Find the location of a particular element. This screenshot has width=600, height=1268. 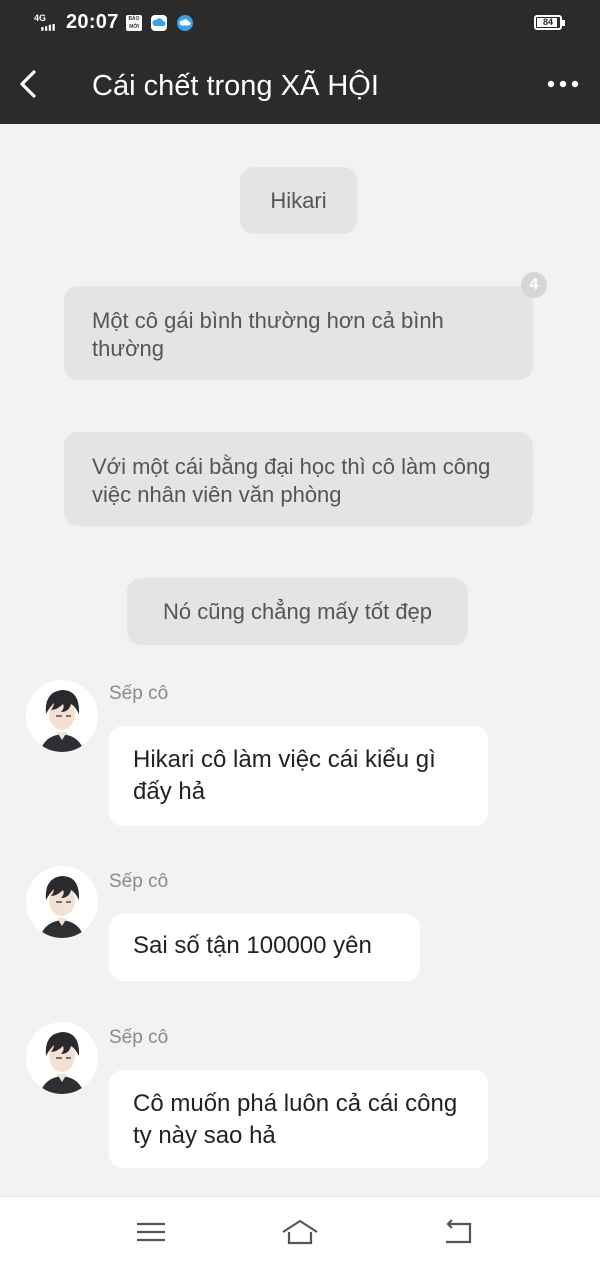

title-bar: Cái chết trong XÃ HỘI is located at coordinates (300, 86).